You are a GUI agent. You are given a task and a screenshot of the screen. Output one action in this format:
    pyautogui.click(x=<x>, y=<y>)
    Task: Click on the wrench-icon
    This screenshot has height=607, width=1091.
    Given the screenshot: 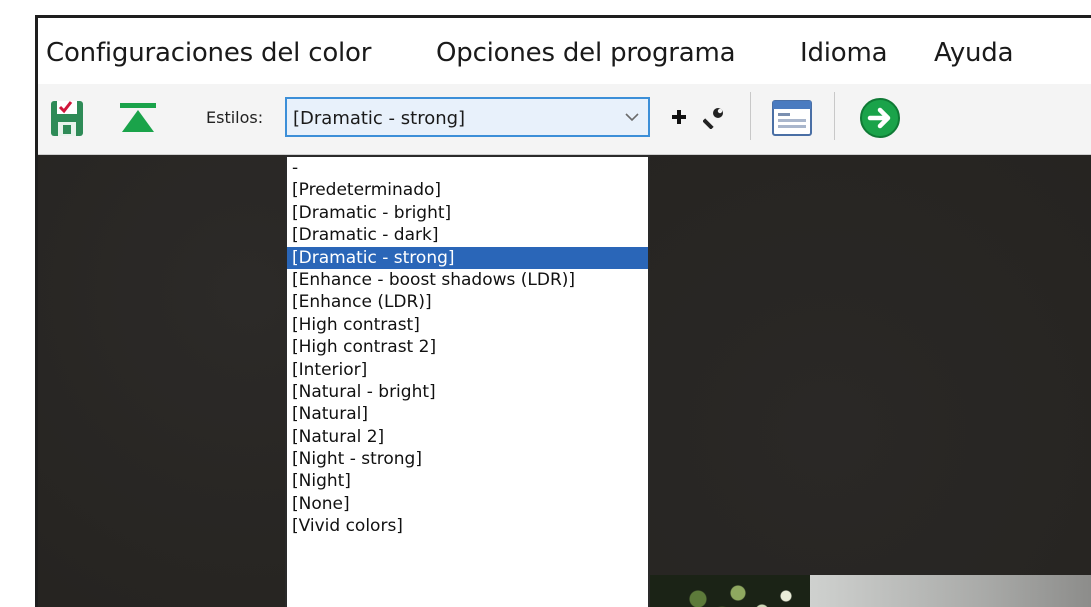 What is the action you would take?
    pyautogui.click(x=713, y=118)
    